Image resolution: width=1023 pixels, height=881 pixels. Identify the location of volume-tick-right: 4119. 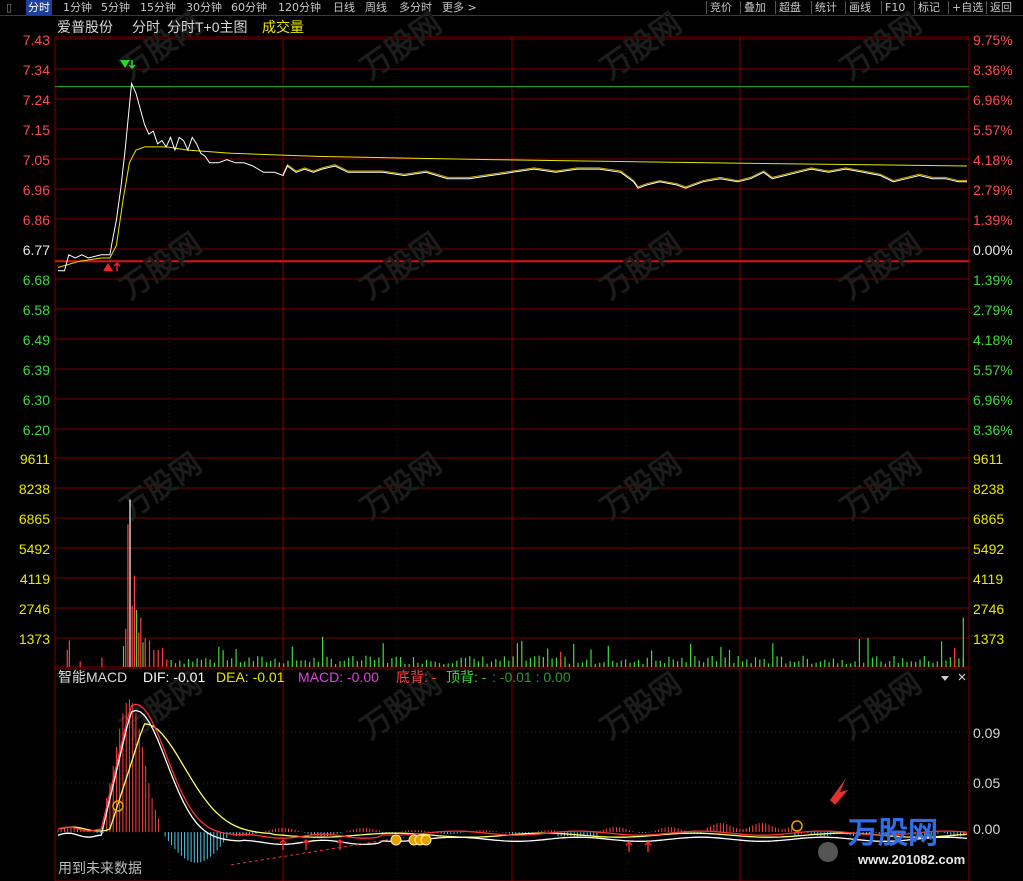
(988, 579).